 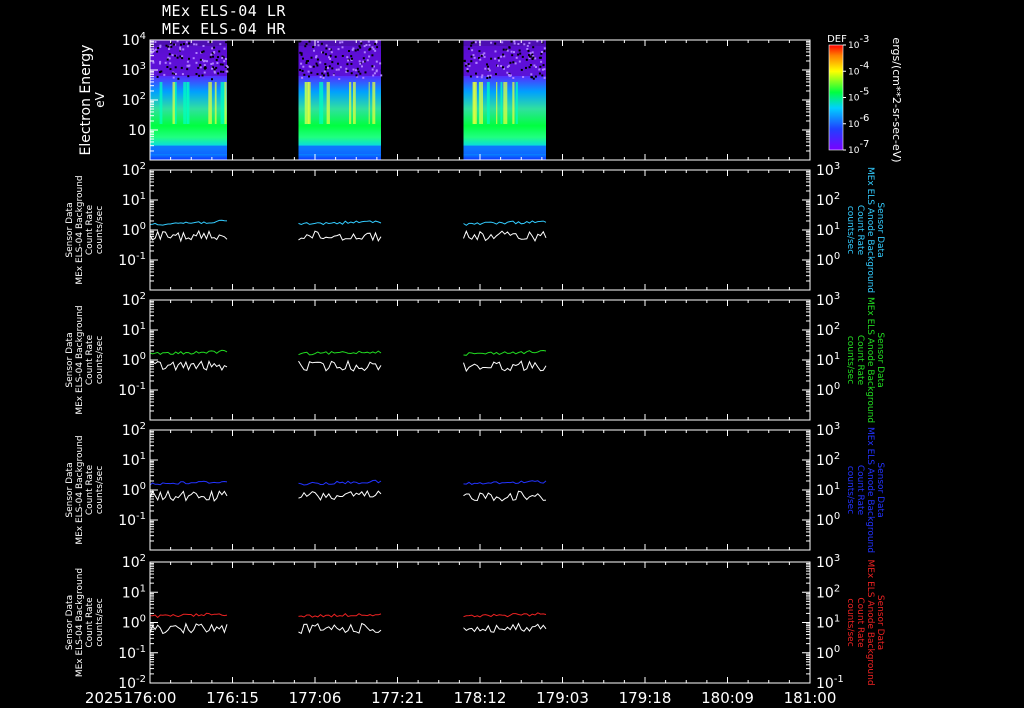 What do you see at coordinates (850, 490) in the screenshot?
I see `y-axis-label-right: counts/sec` at bounding box center [850, 490].